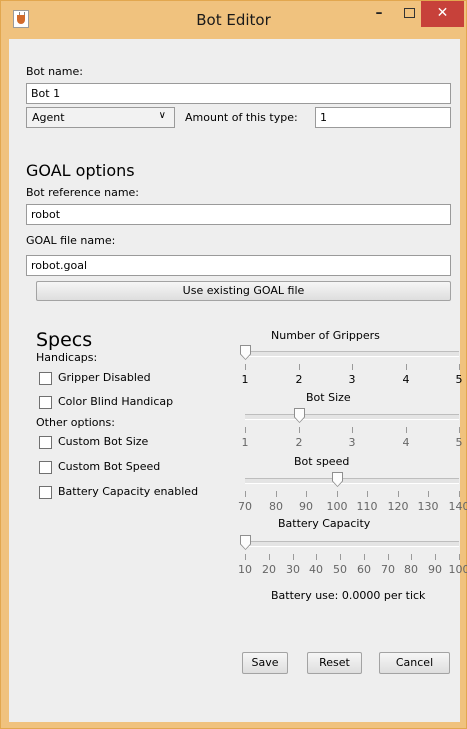  I want to click on size-slider-tick-label: 2, so click(299, 442).